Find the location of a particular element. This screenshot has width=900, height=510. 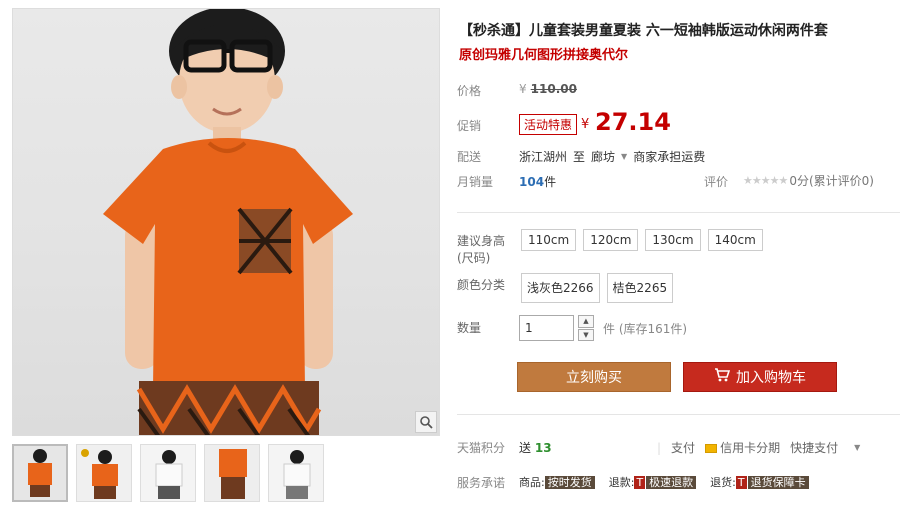

service-tag: 按时发货 is located at coordinates (569, 482).